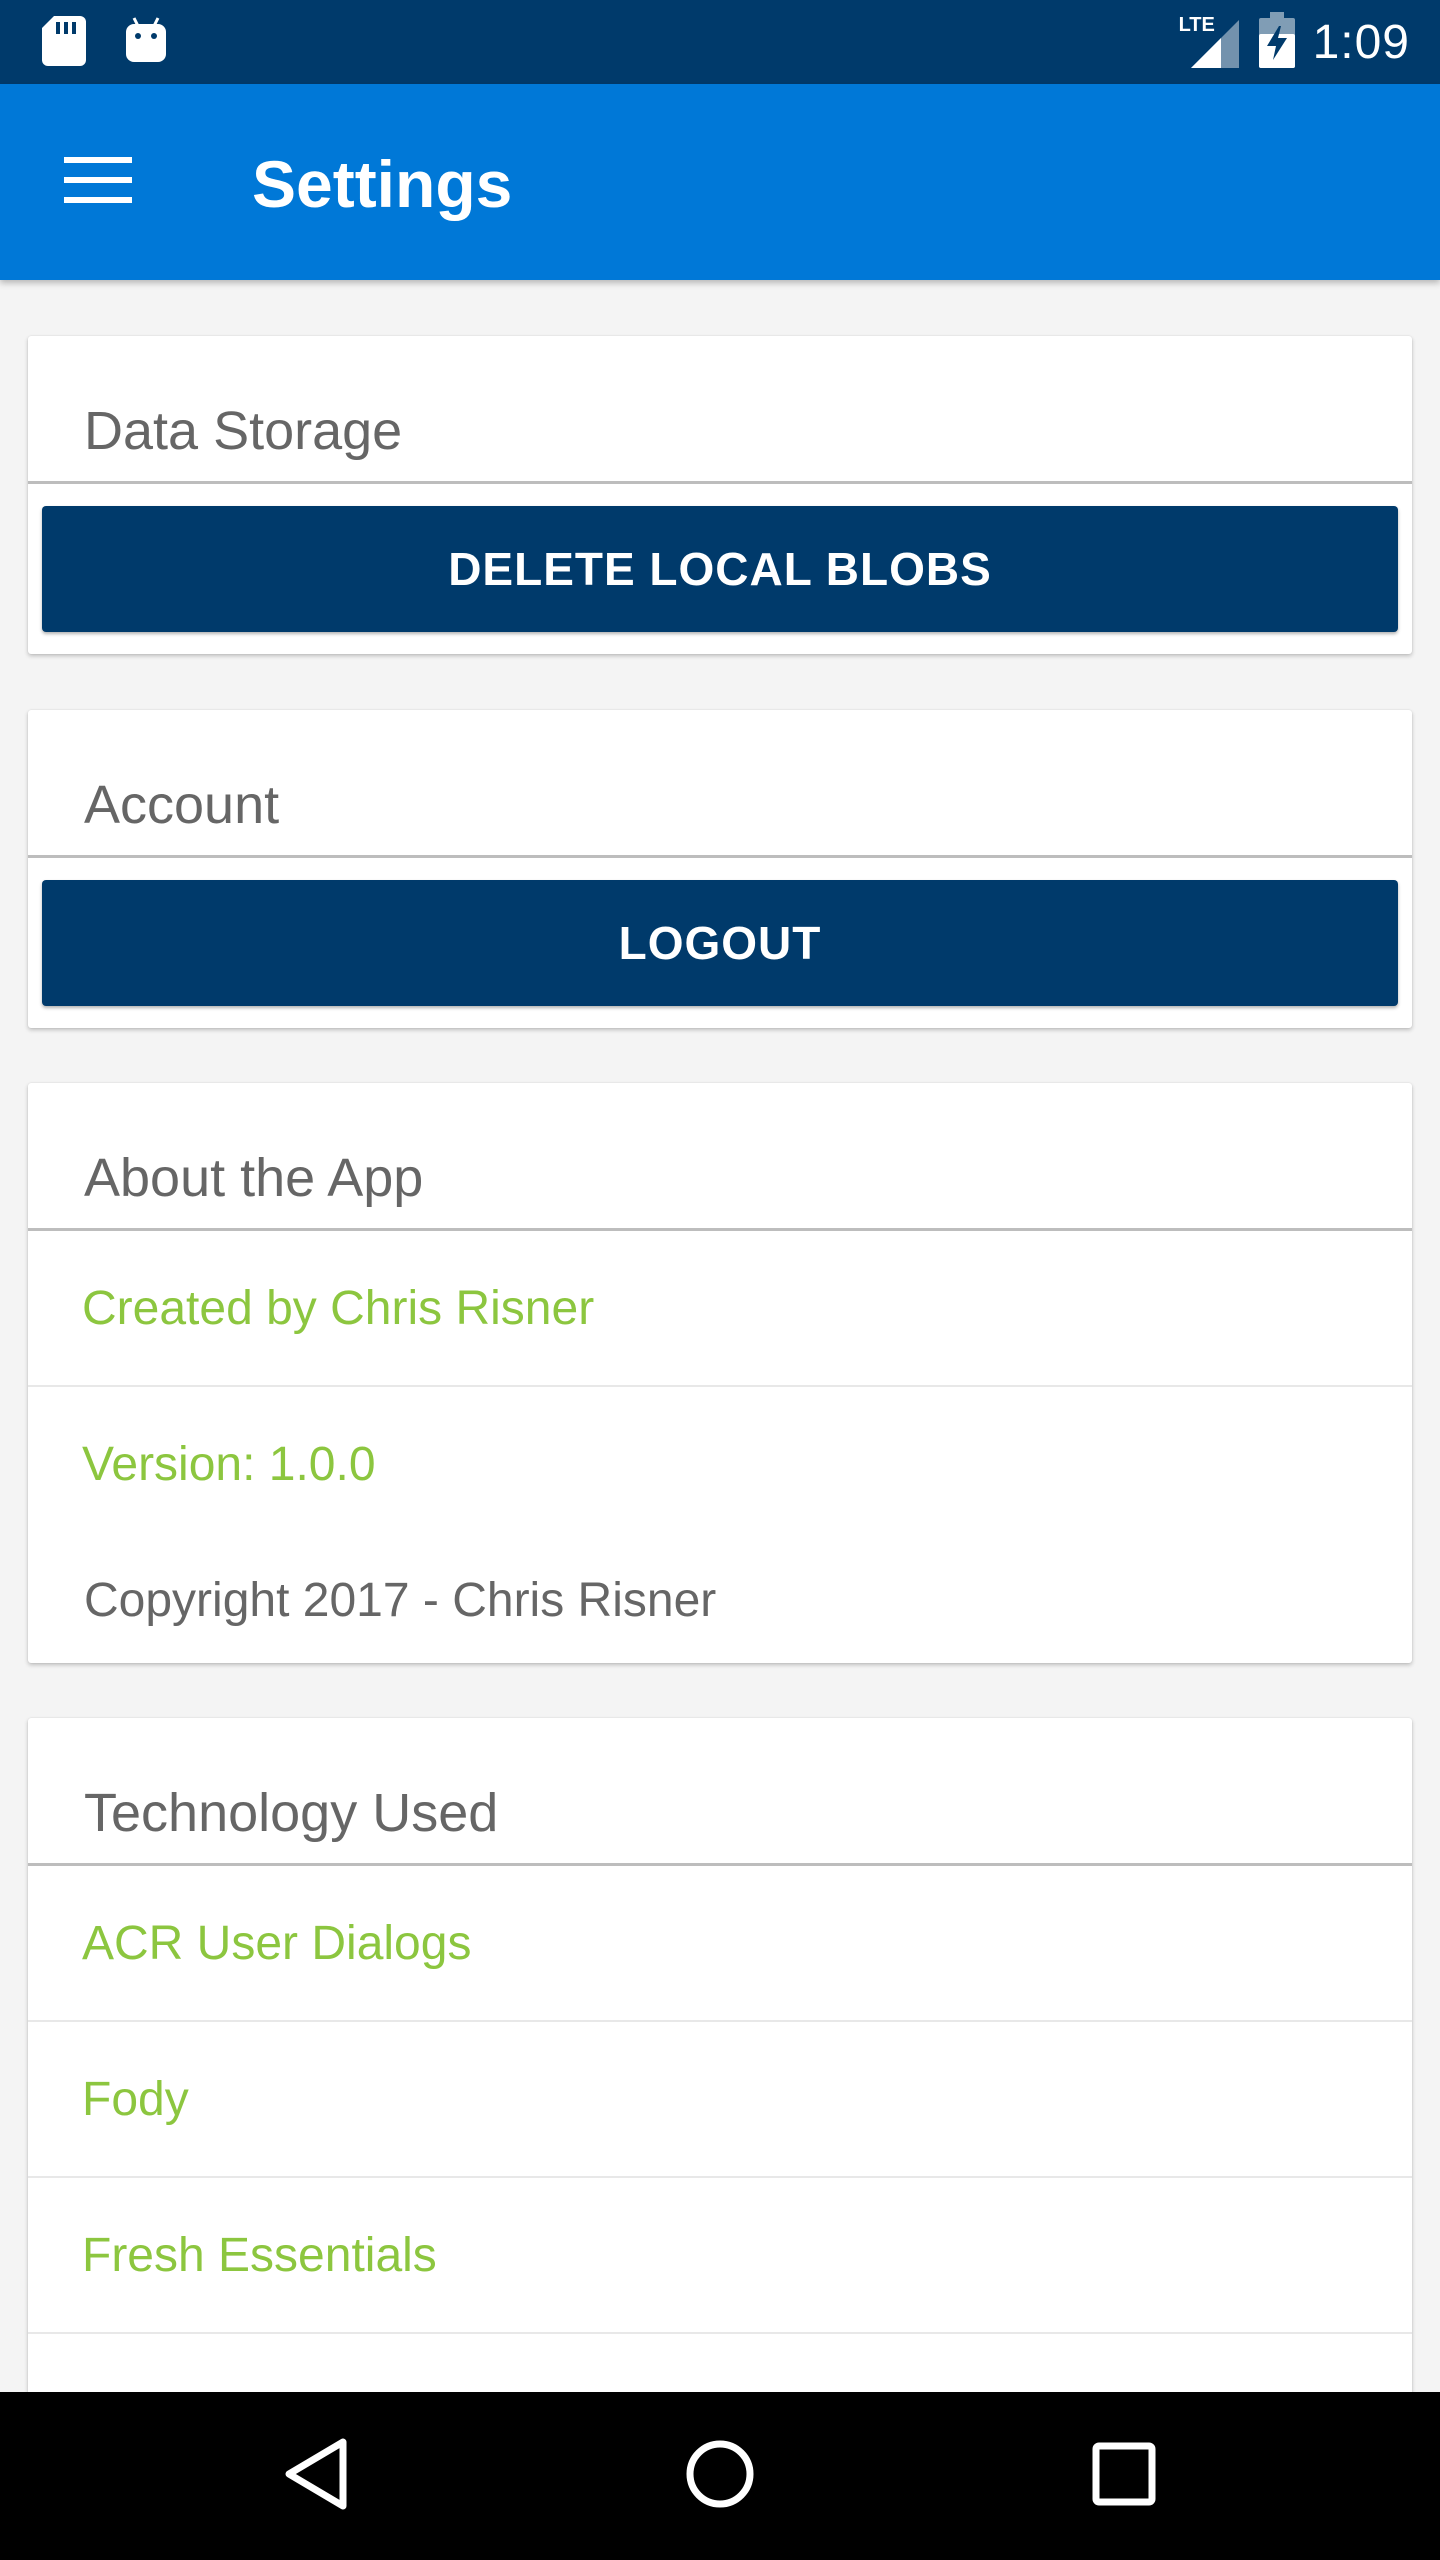 This screenshot has height=2560, width=1440. What do you see at coordinates (720, 1308) in the screenshot?
I see `list-item-created-by: Created by Chris Risner` at bounding box center [720, 1308].